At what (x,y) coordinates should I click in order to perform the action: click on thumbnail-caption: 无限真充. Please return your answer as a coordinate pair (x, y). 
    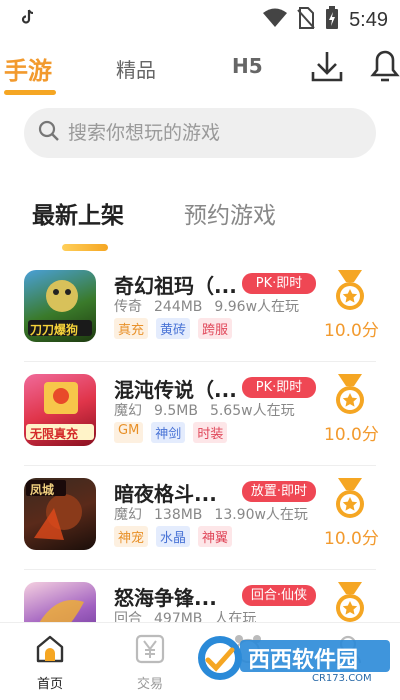
    Looking at the image, I should click on (54, 434).